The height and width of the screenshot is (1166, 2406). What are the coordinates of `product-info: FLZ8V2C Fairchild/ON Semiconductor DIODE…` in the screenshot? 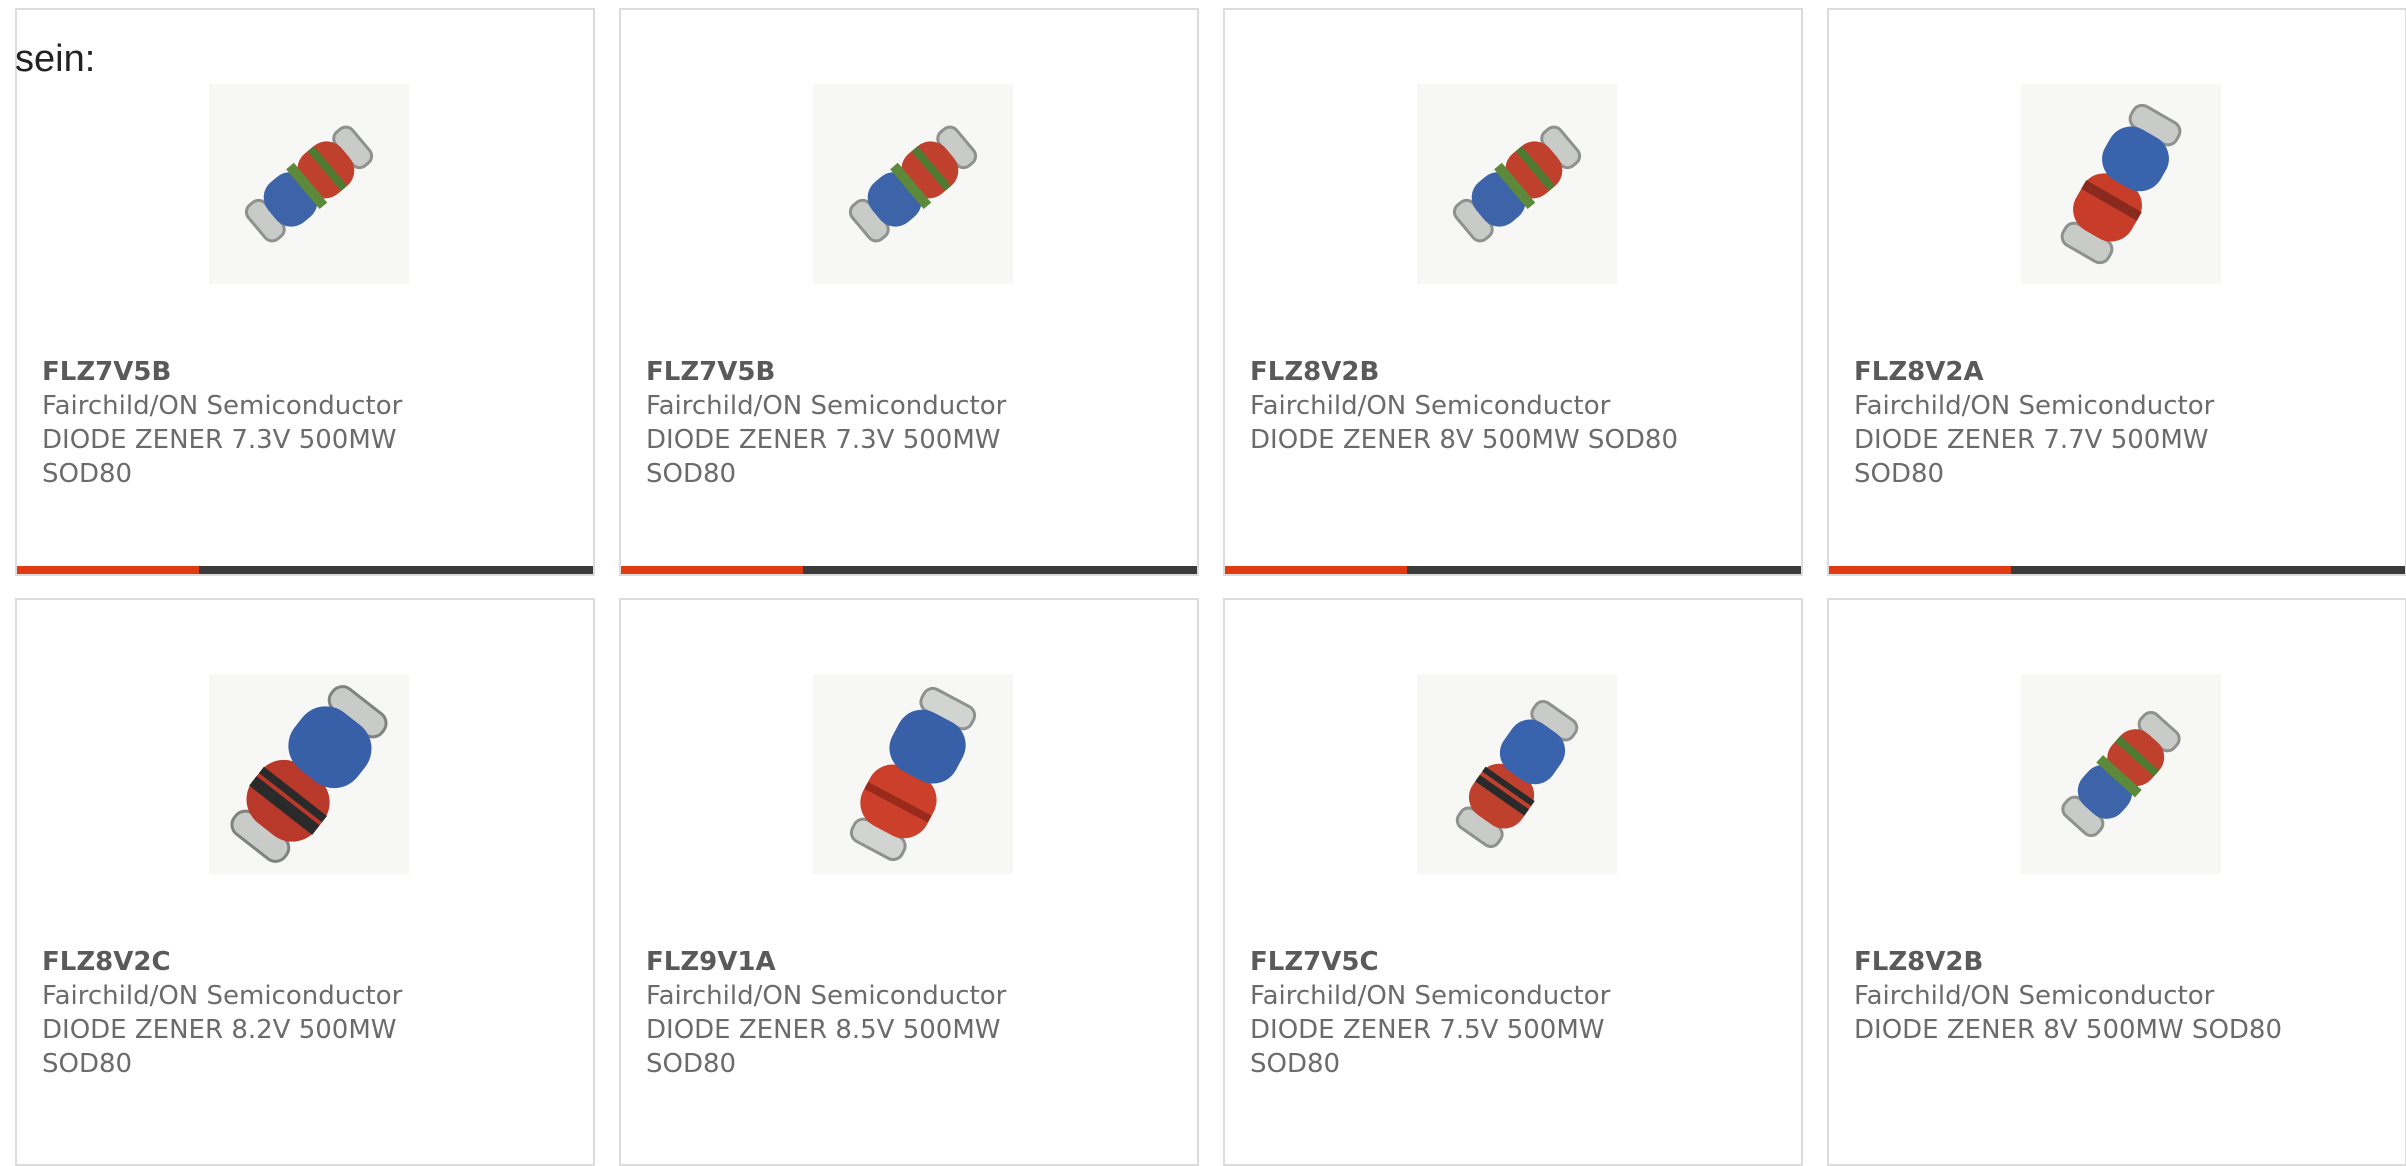 It's located at (302, 1013).